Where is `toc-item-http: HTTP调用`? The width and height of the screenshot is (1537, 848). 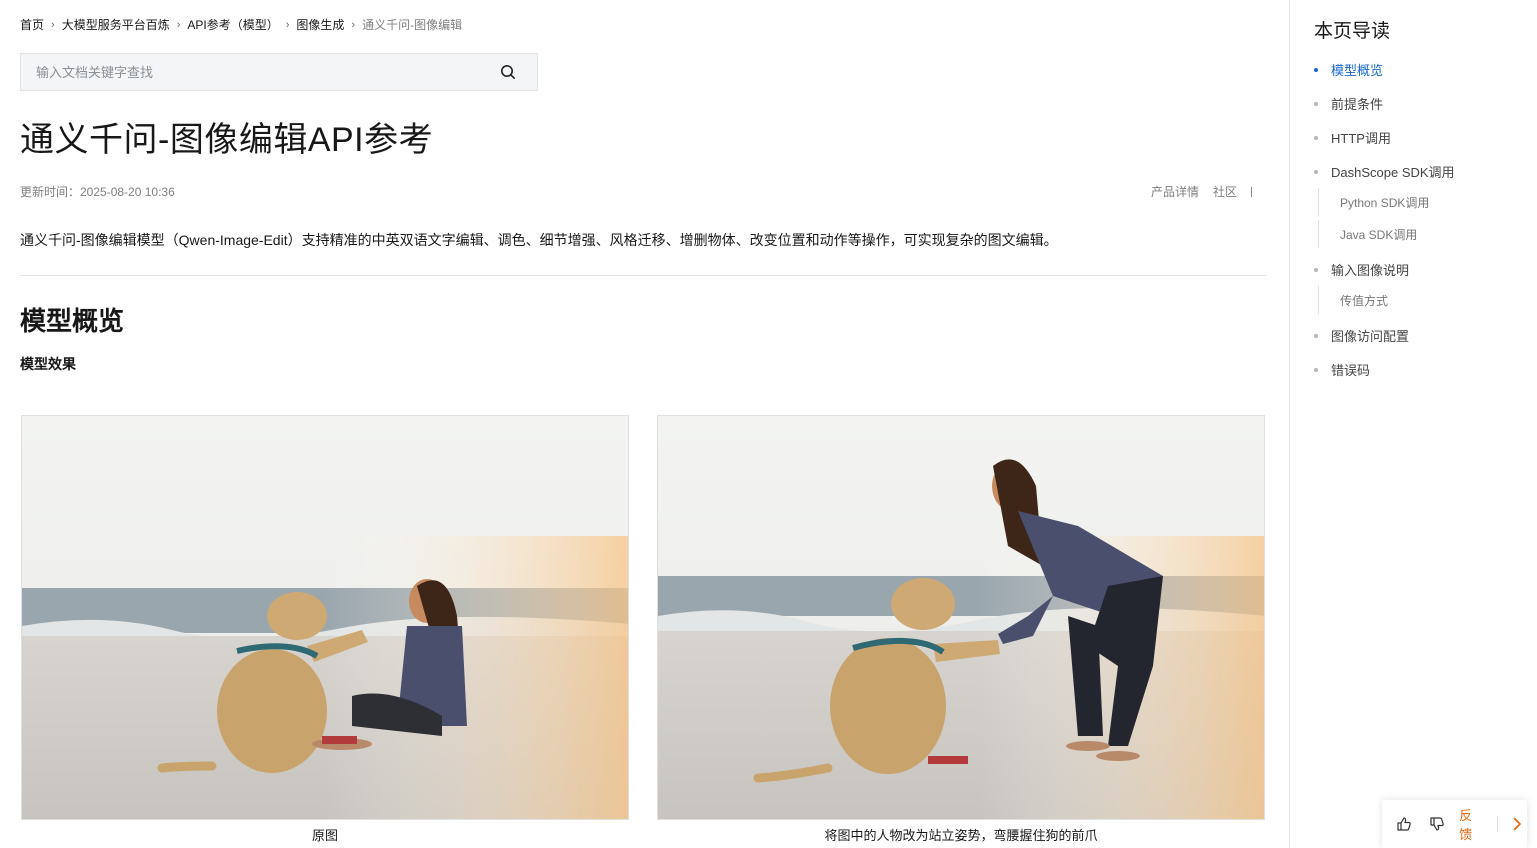
toc-item-http: HTTP调用 is located at coordinates (1352, 137).